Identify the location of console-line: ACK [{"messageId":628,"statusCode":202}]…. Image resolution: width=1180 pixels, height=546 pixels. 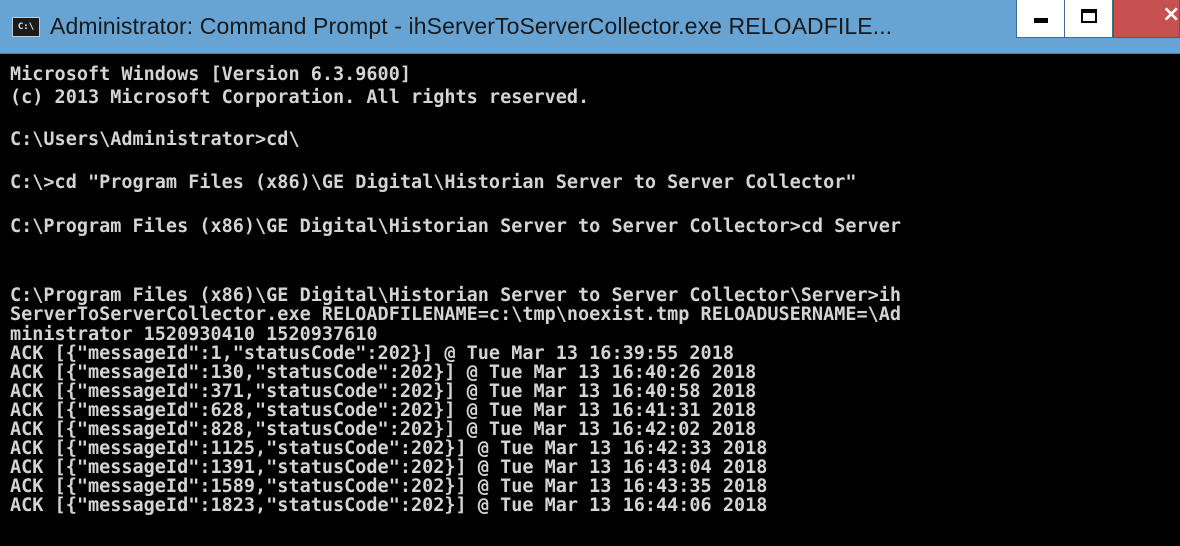
(383, 410).